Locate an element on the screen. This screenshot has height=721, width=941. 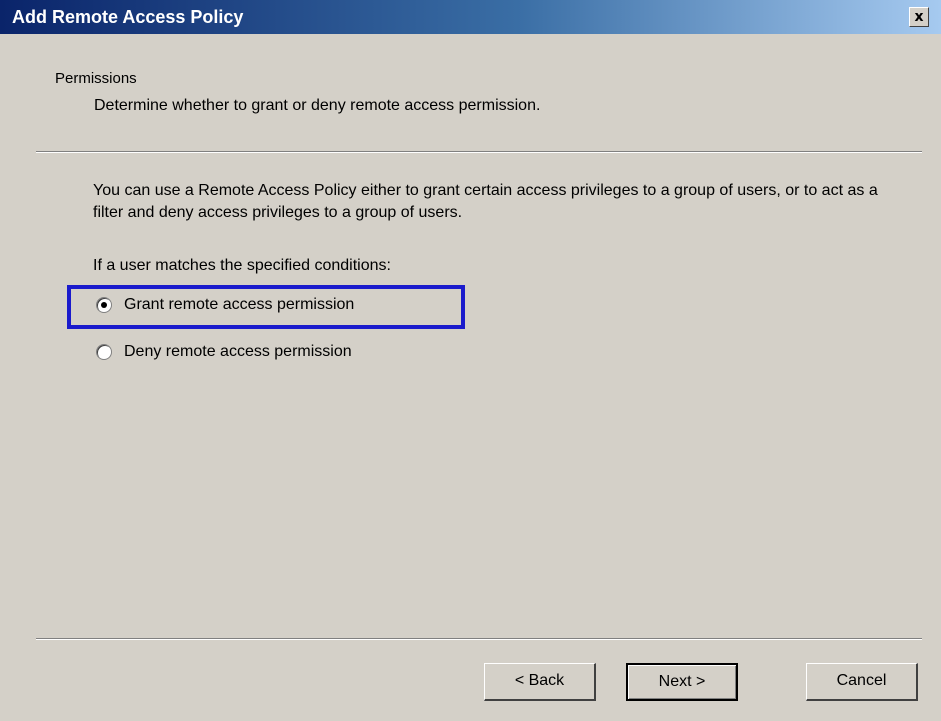
radio-selected-dot is located at coordinates (104, 305).